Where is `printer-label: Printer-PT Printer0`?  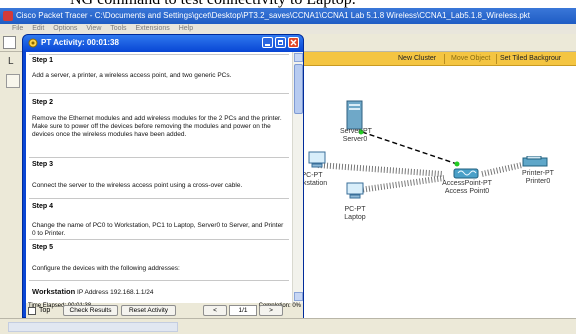
printer-label: Printer-PT Printer0 is located at coordinates (538, 178).